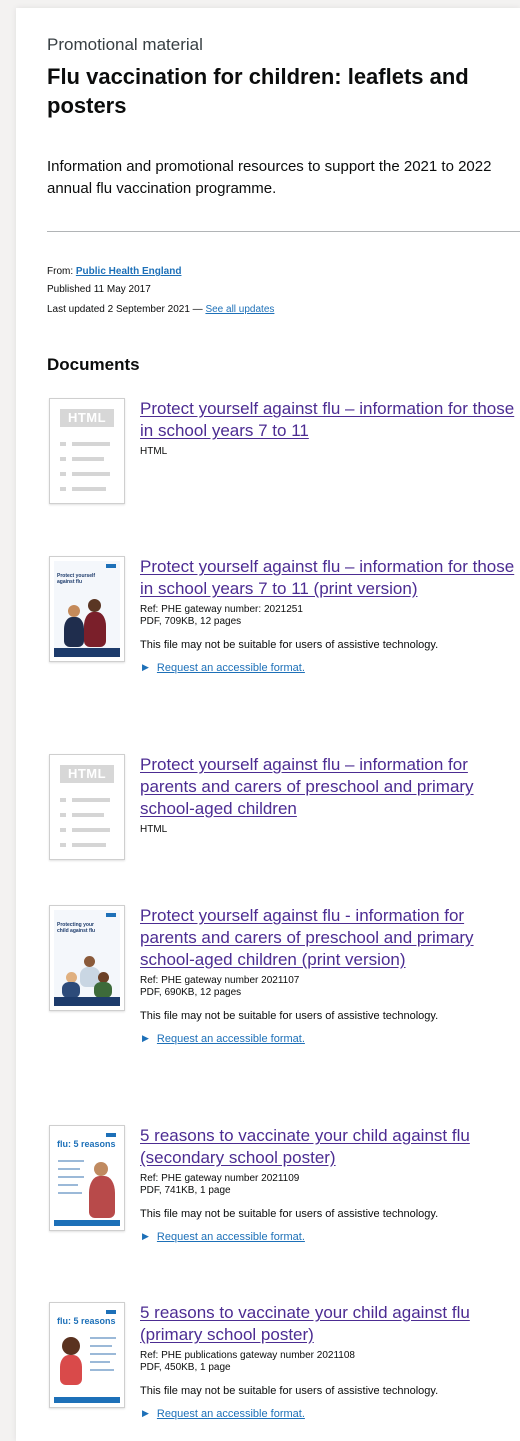  I want to click on cover-image: Protecting your child against flu, so click(87, 958).